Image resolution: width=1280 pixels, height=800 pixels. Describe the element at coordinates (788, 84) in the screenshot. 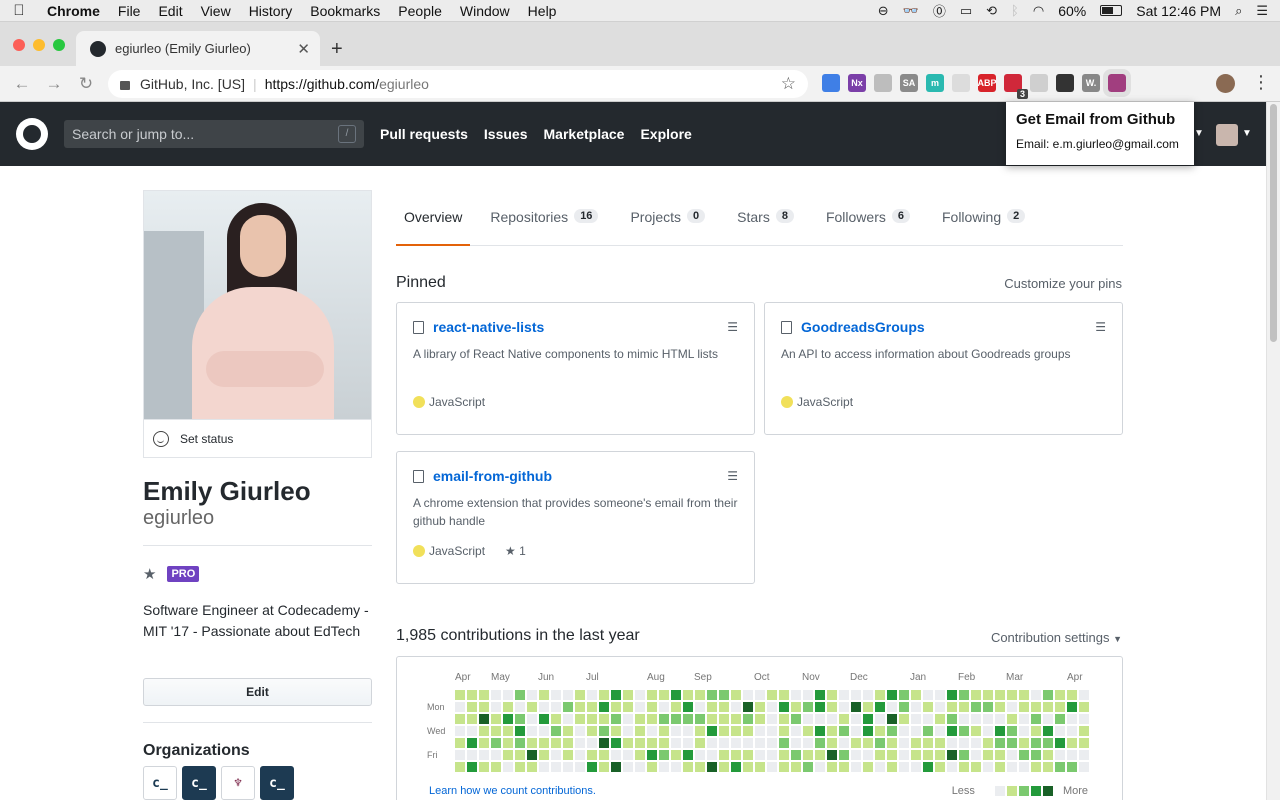

I see `bookmark-star-icon: ☆` at that location.